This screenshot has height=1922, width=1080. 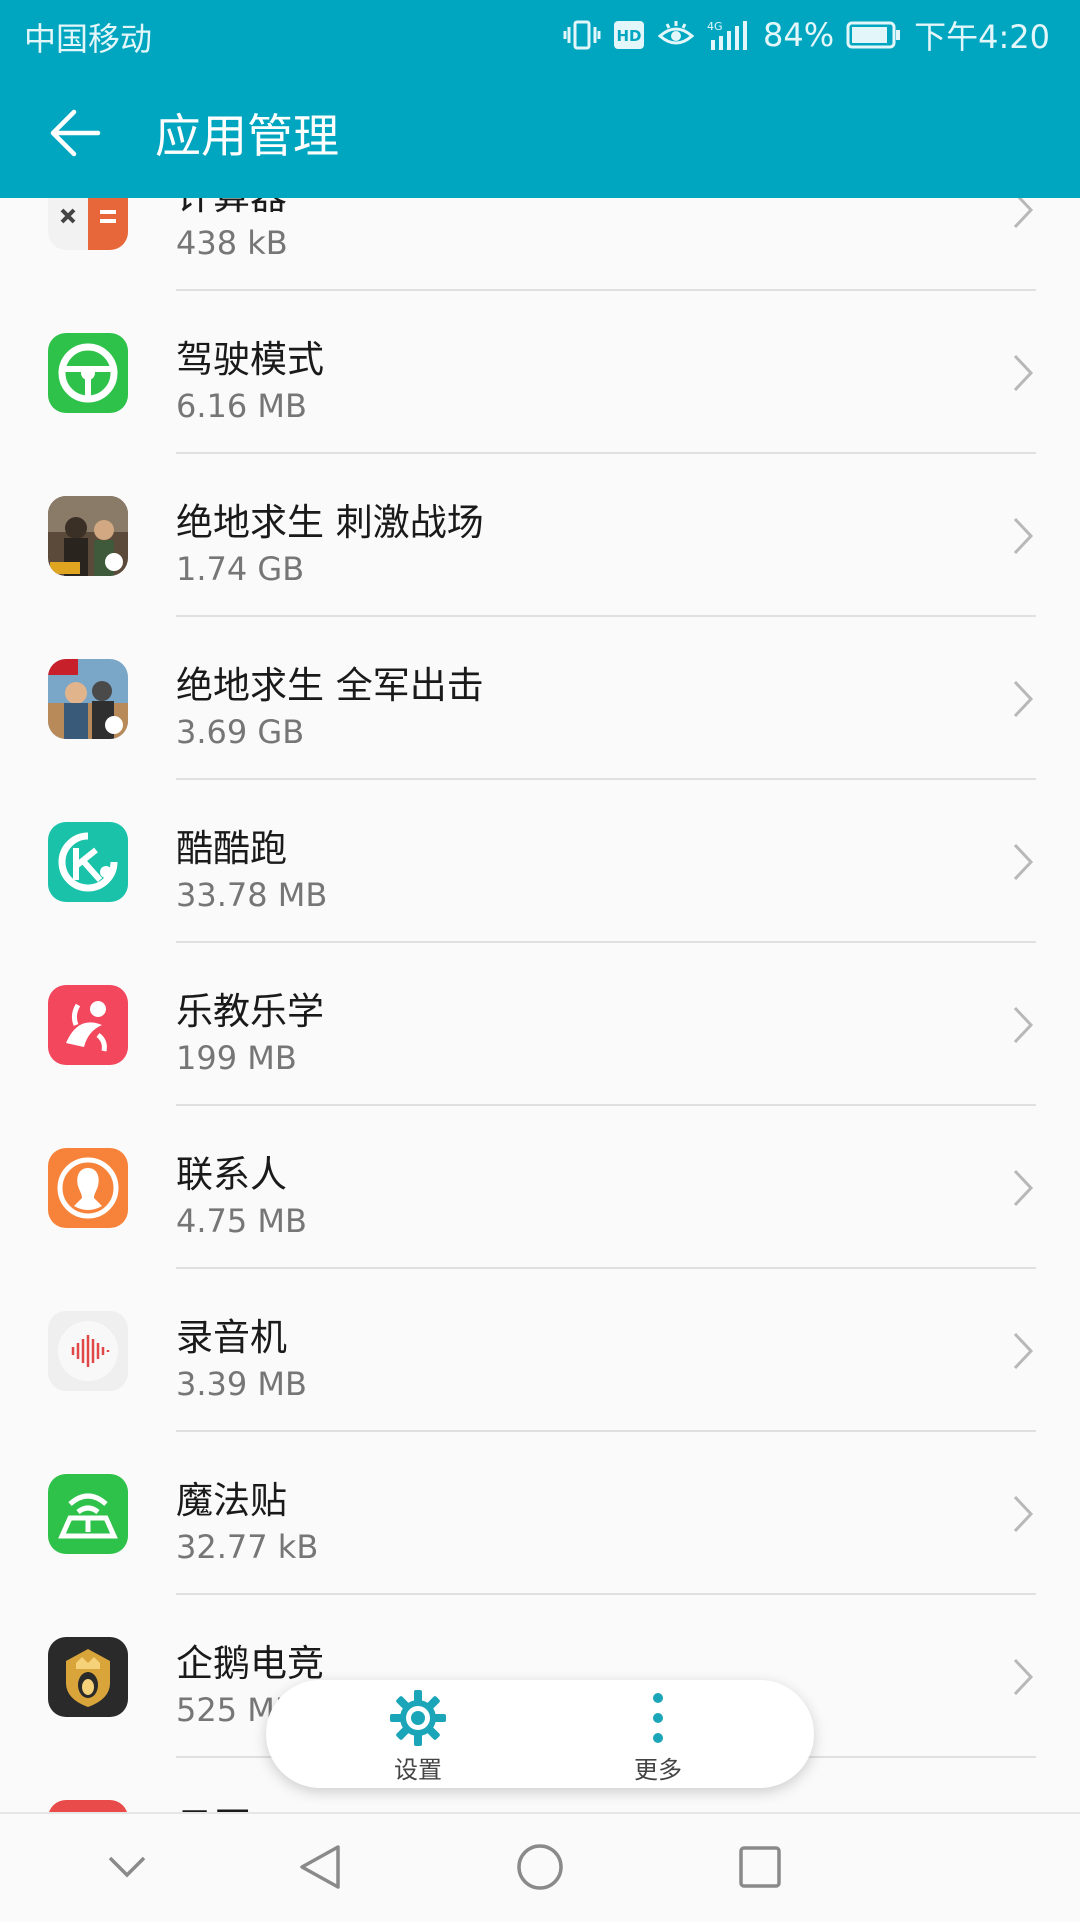 I want to click on carrier-label: 中国移动, so click(x=88, y=39).